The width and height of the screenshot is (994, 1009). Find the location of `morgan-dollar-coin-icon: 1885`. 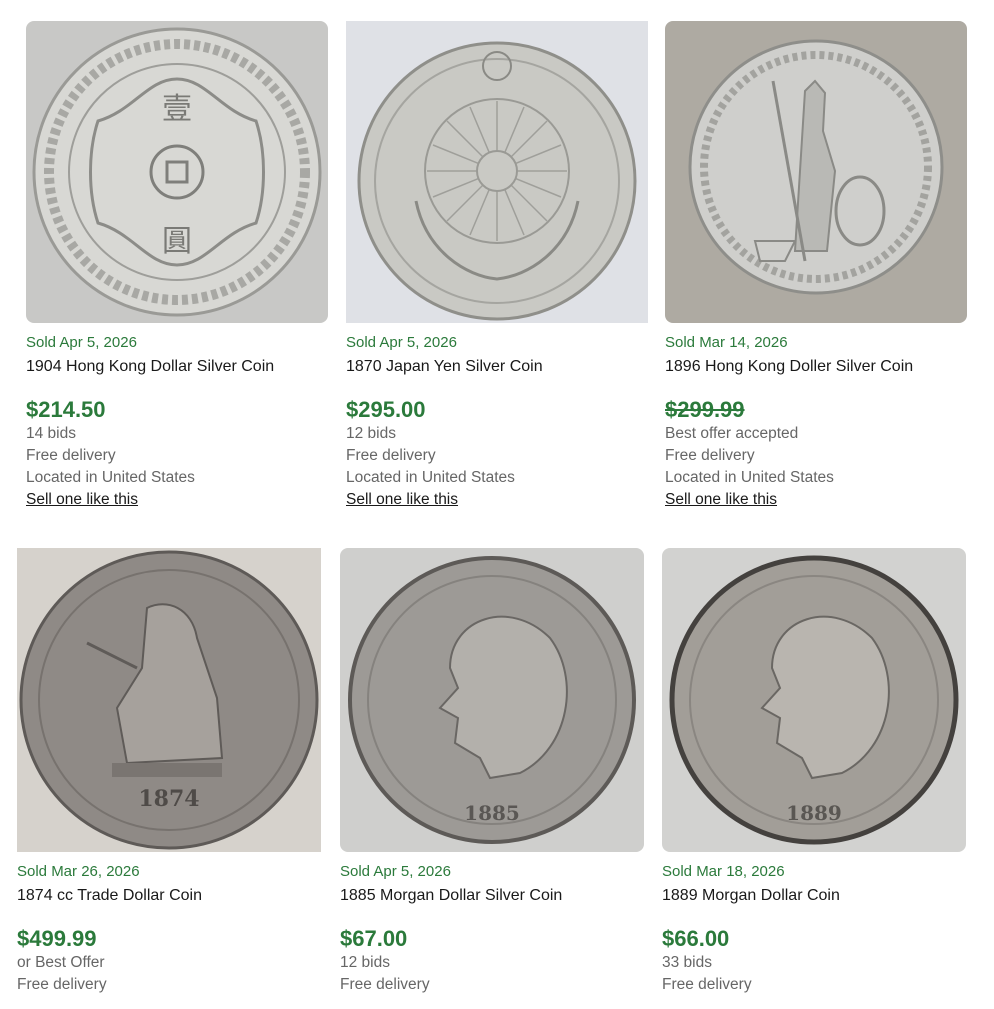

morgan-dollar-coin-icon: 1885 is located at coordinates (492, 700).